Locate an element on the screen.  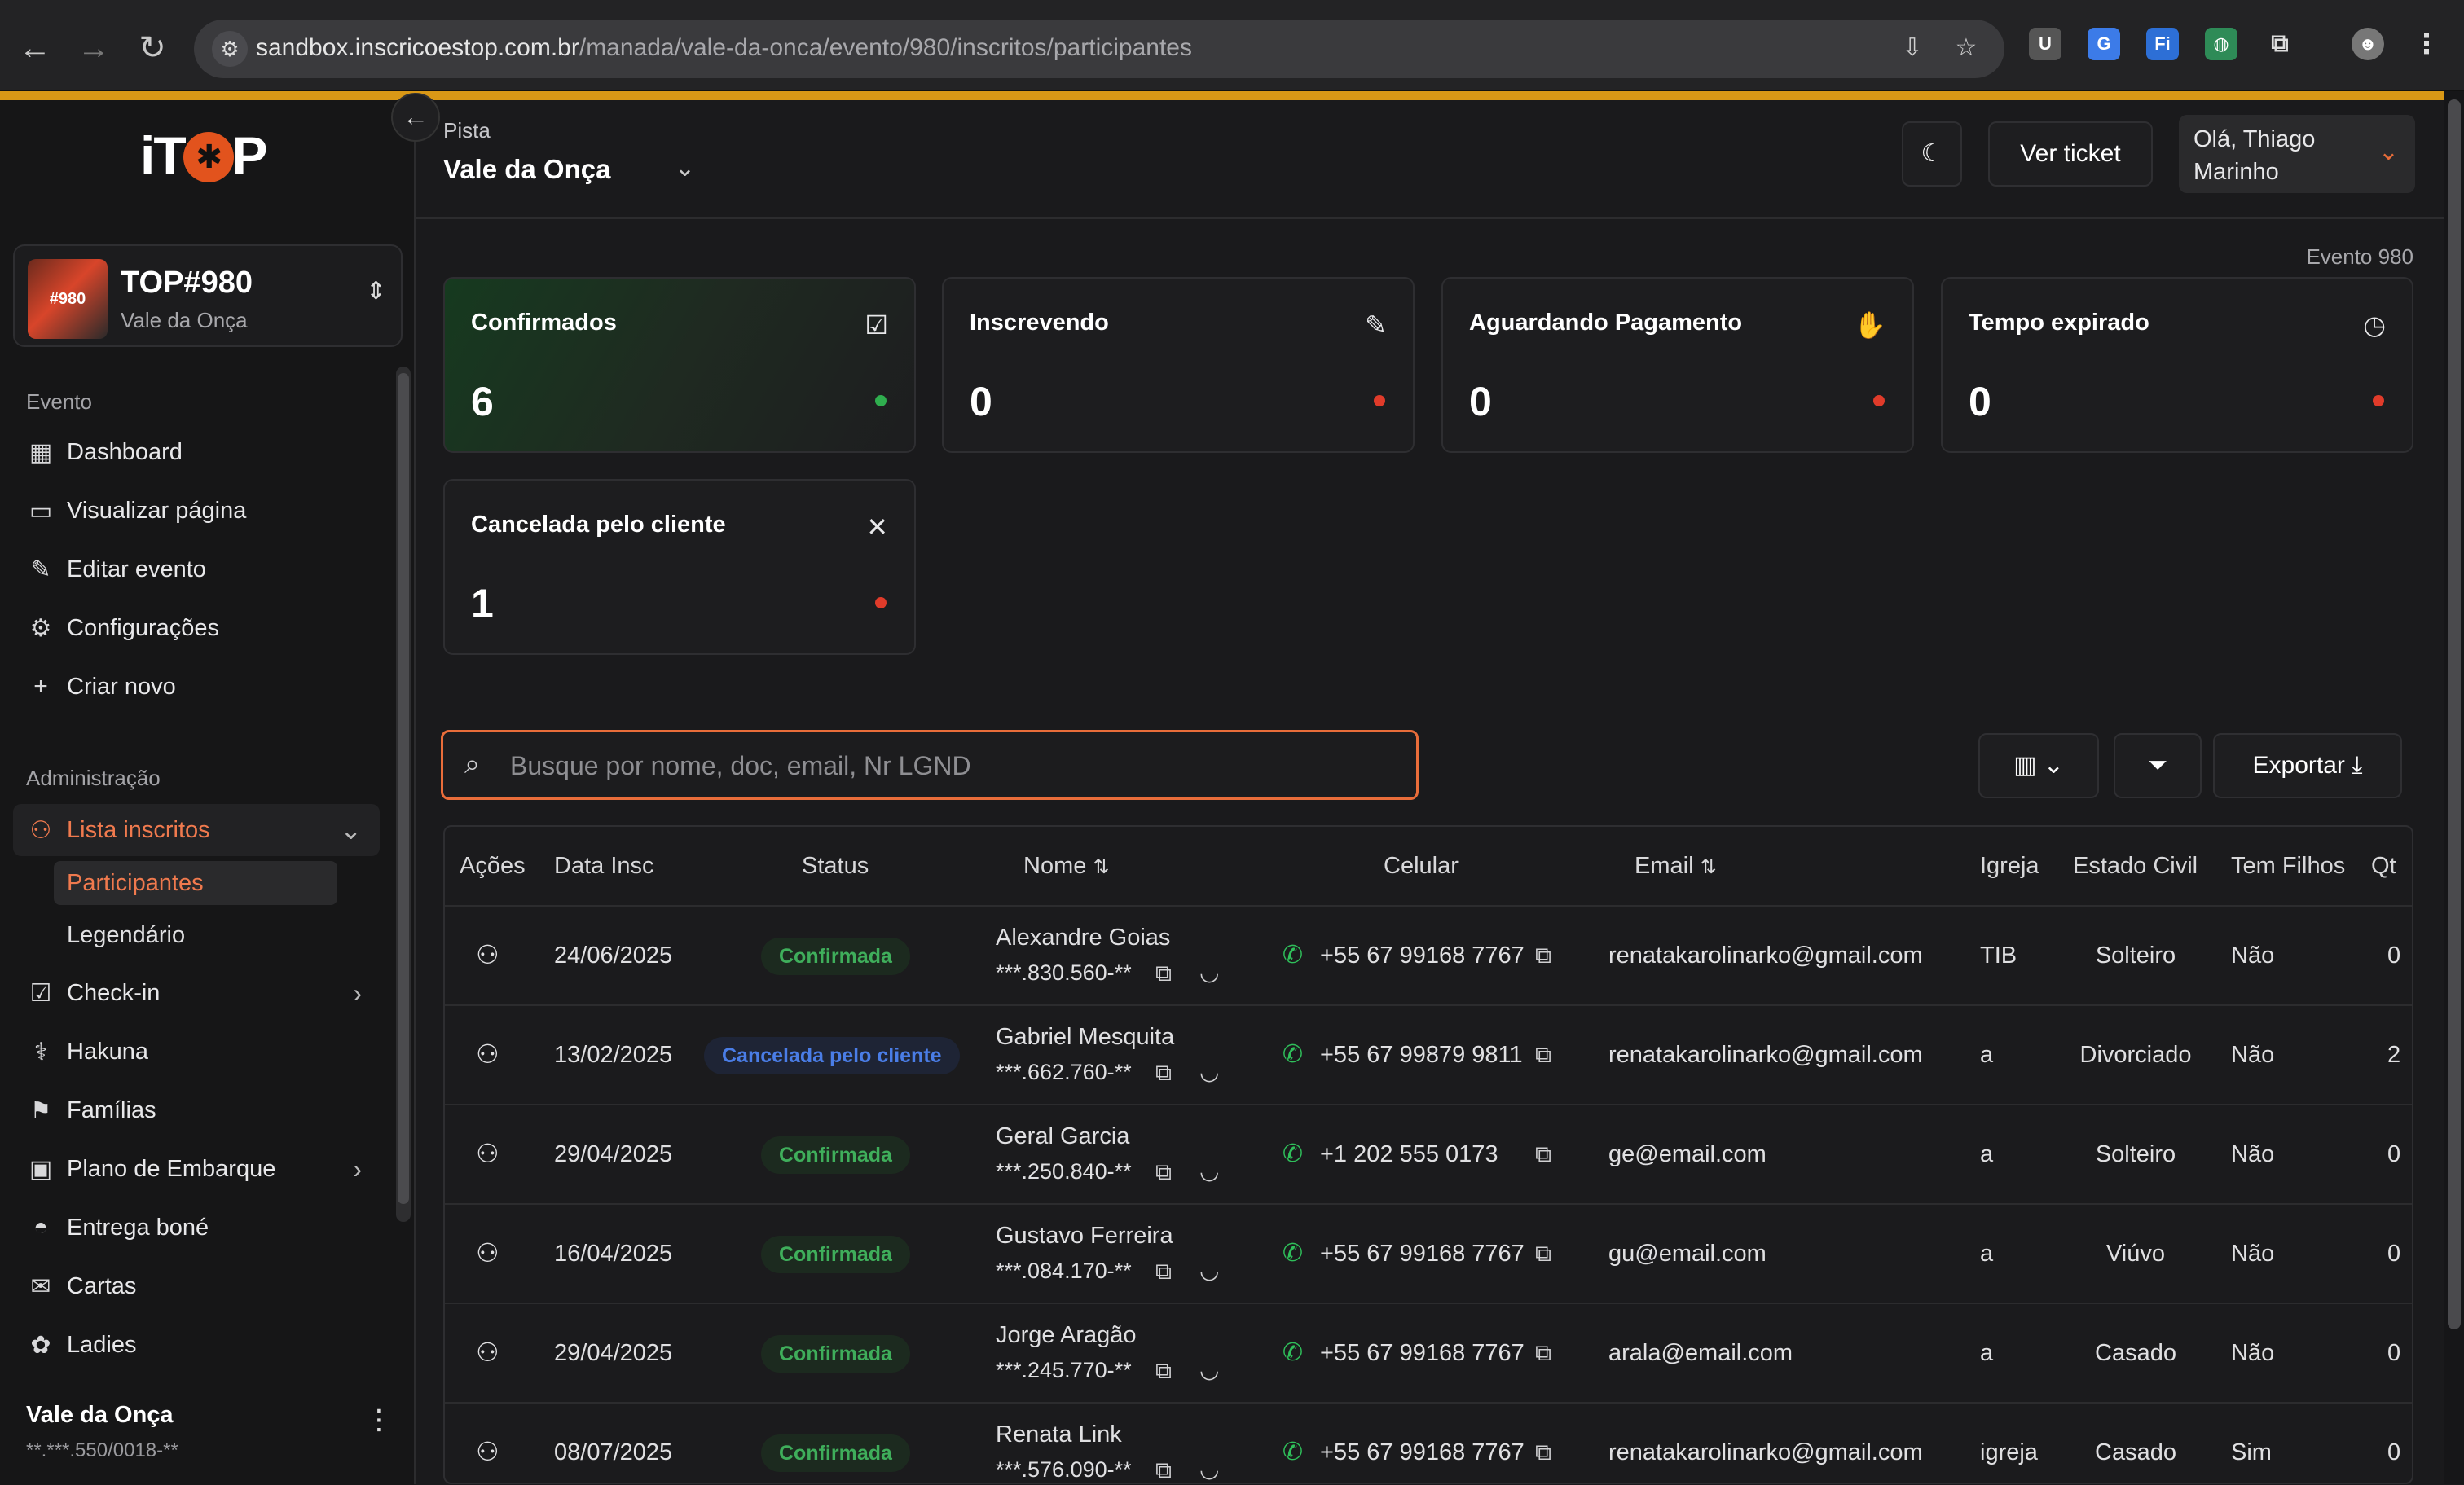
profile-avatar-icon: ☻ is located at coordinates (2368, 44).